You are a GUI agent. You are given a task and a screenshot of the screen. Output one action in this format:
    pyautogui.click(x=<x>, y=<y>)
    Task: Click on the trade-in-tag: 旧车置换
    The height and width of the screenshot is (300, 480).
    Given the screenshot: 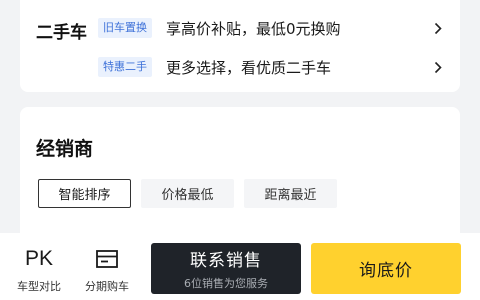 What is the action you would take?
    pyautogui.click(x=125, y=28)
    